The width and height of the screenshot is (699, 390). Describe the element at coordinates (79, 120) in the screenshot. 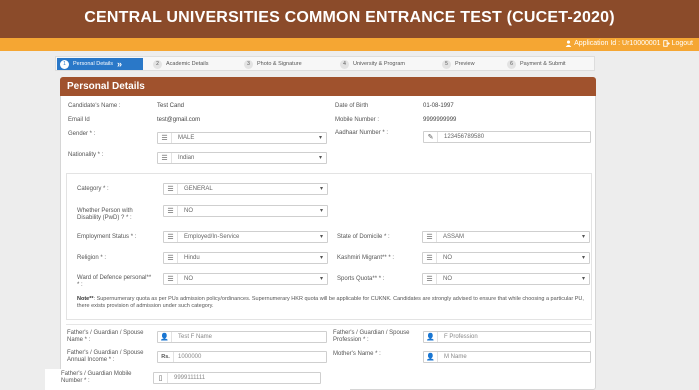

I see `email-label: Email Id` at that location.